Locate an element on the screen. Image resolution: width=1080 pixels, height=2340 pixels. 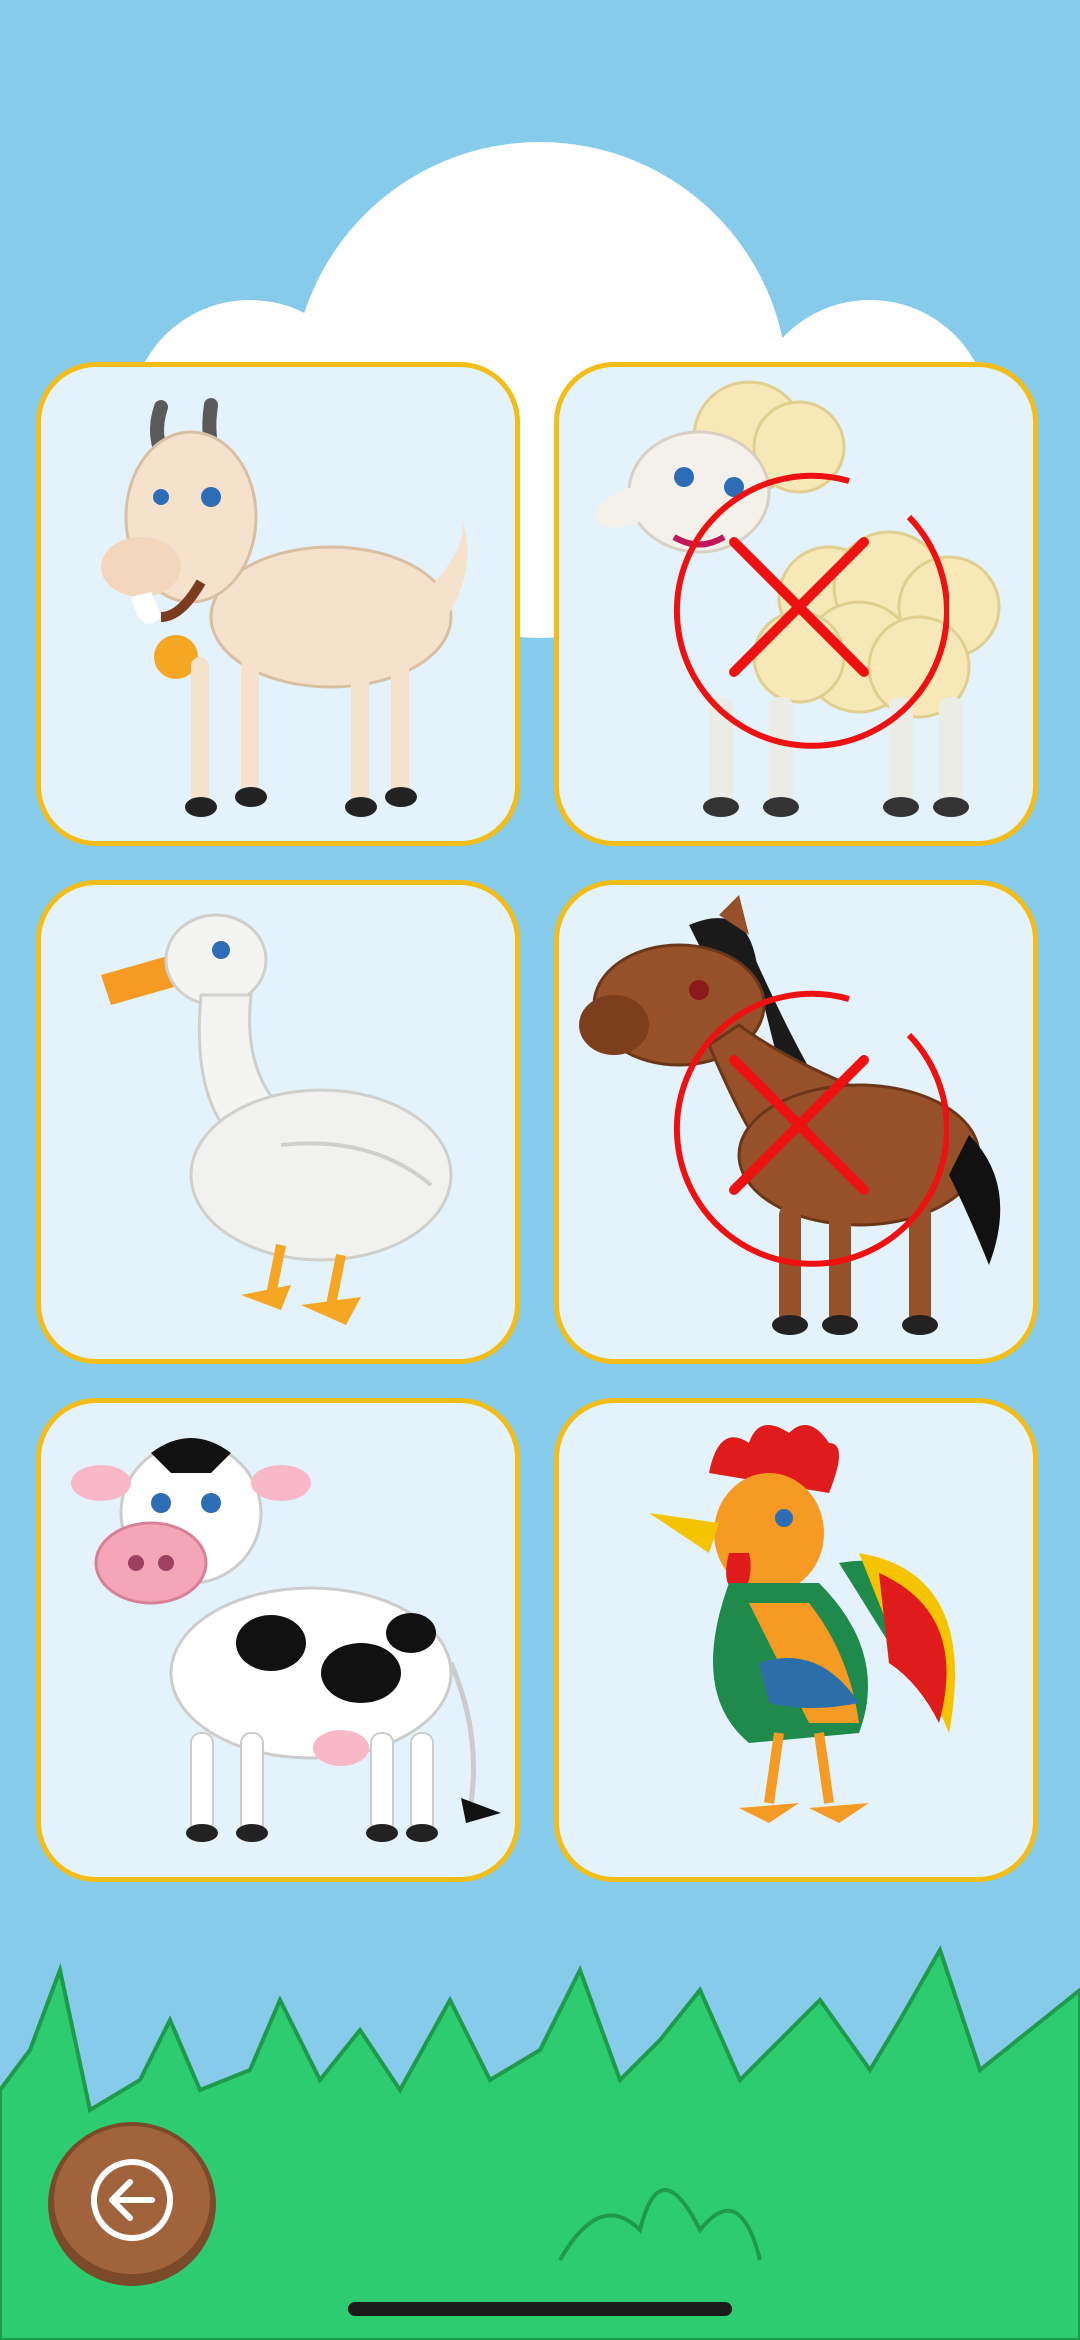
animal-card-cow is located at coordinates (278, 1640).